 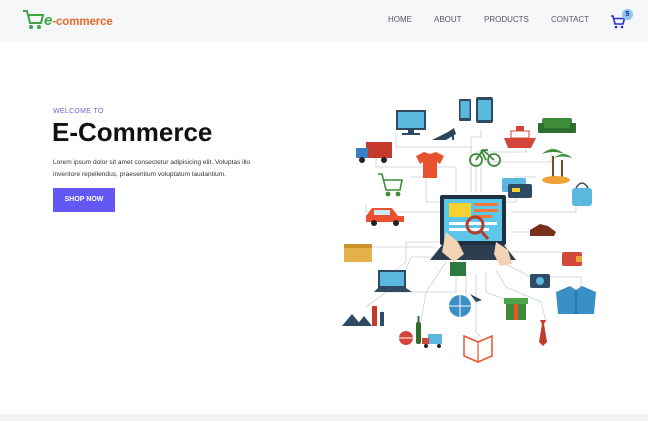 I want to click on tower-icon, so click(x=378, y=316).